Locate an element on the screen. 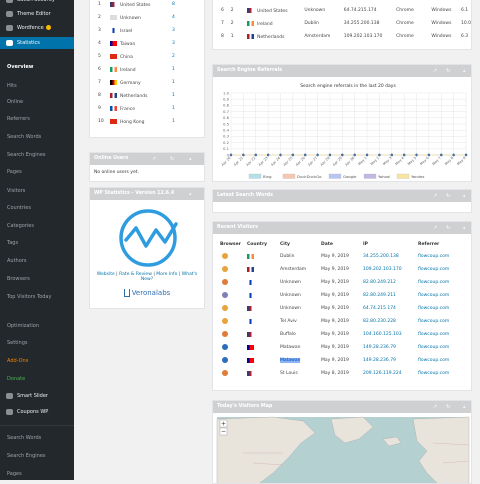 This screenshot has width=480, height=484. sidebar-item-coupons-wp: Coupons WP is located at coordinates (37, 412).